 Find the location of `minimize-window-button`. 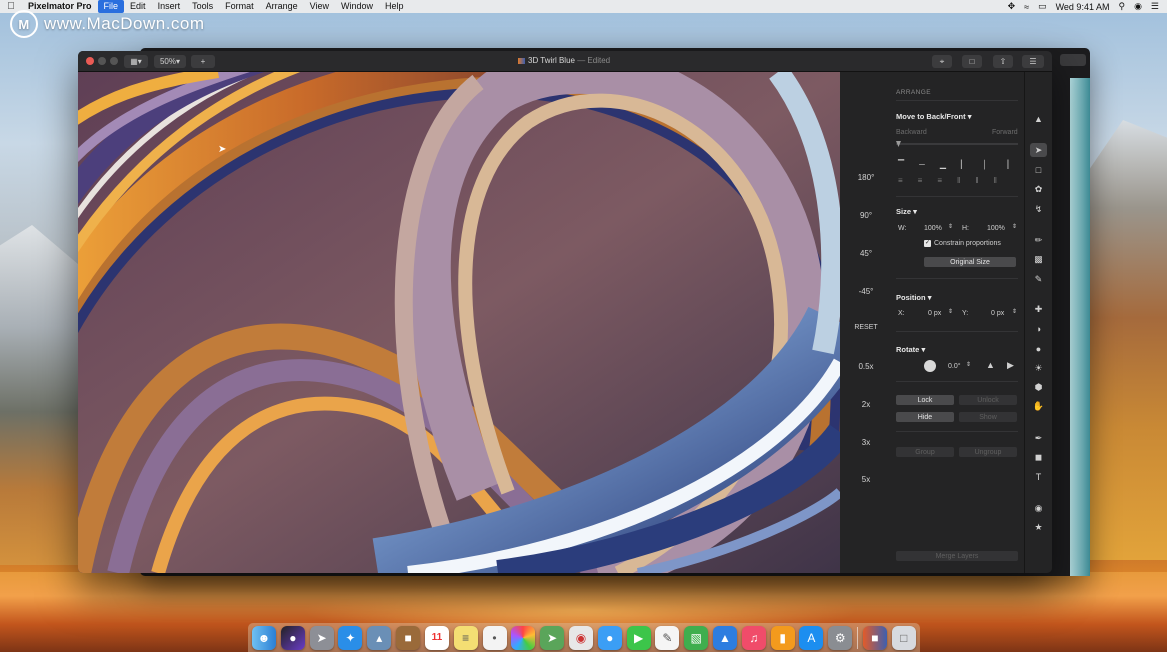

minimize-window-button is located at coordinates (102, 61).